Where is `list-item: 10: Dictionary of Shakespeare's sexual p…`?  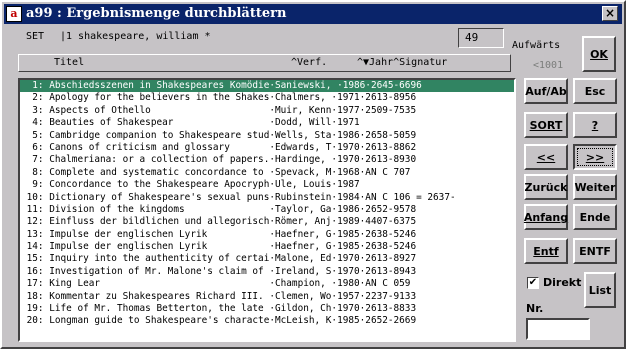
list-item: 10: Dictionary of Shakespeare's sexual p… is located at coordinates (267, 198).